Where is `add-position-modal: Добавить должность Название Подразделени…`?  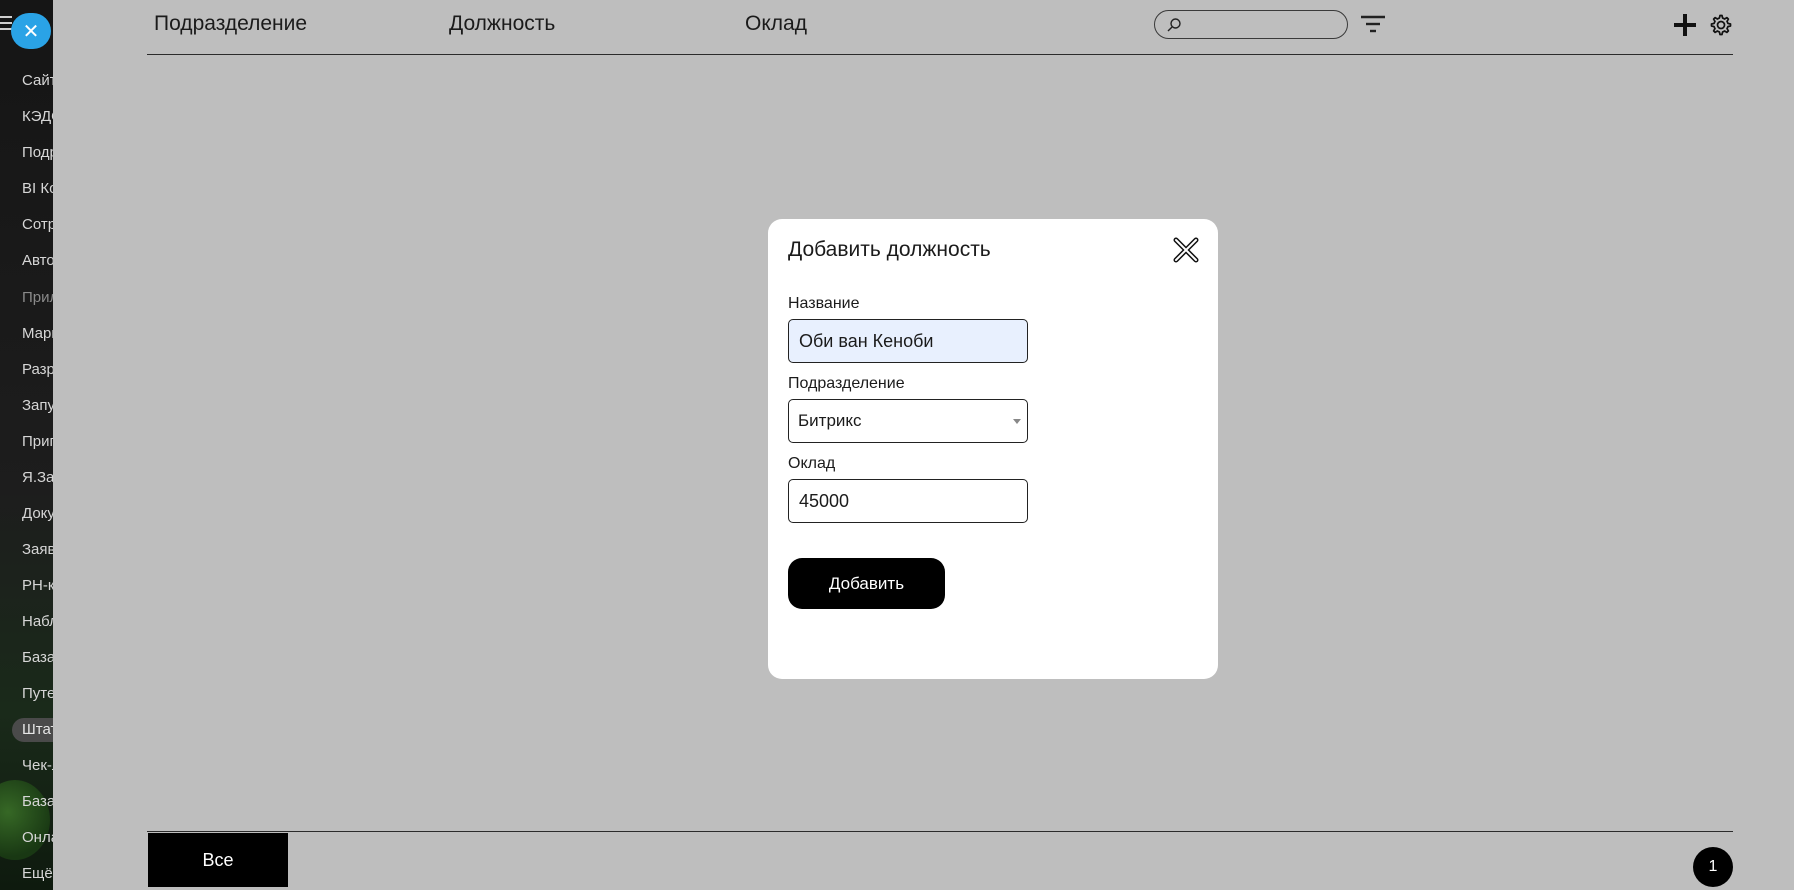 add-position-modal: Добавить должность Название Подразделени… is located at coordinates (993, 449).